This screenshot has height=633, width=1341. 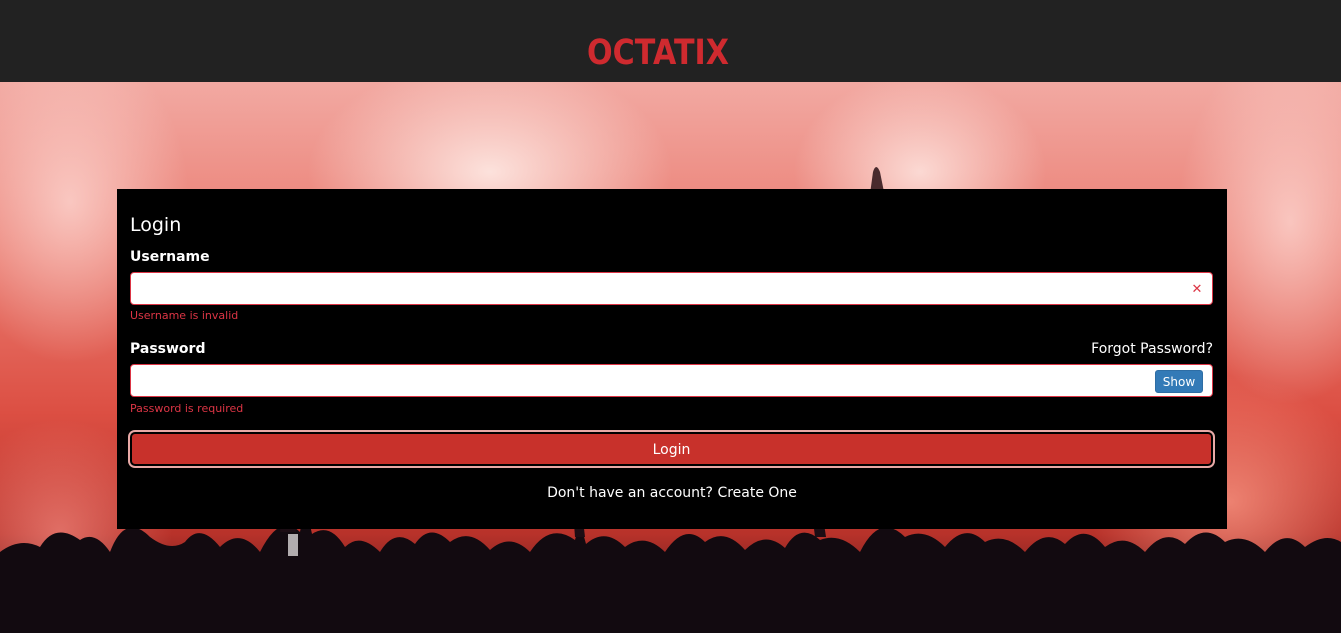 What do you see at coordinates (184, 315) in the screenshot?
I see `username-error: Username is invalid` at bounding box center [184, 315].